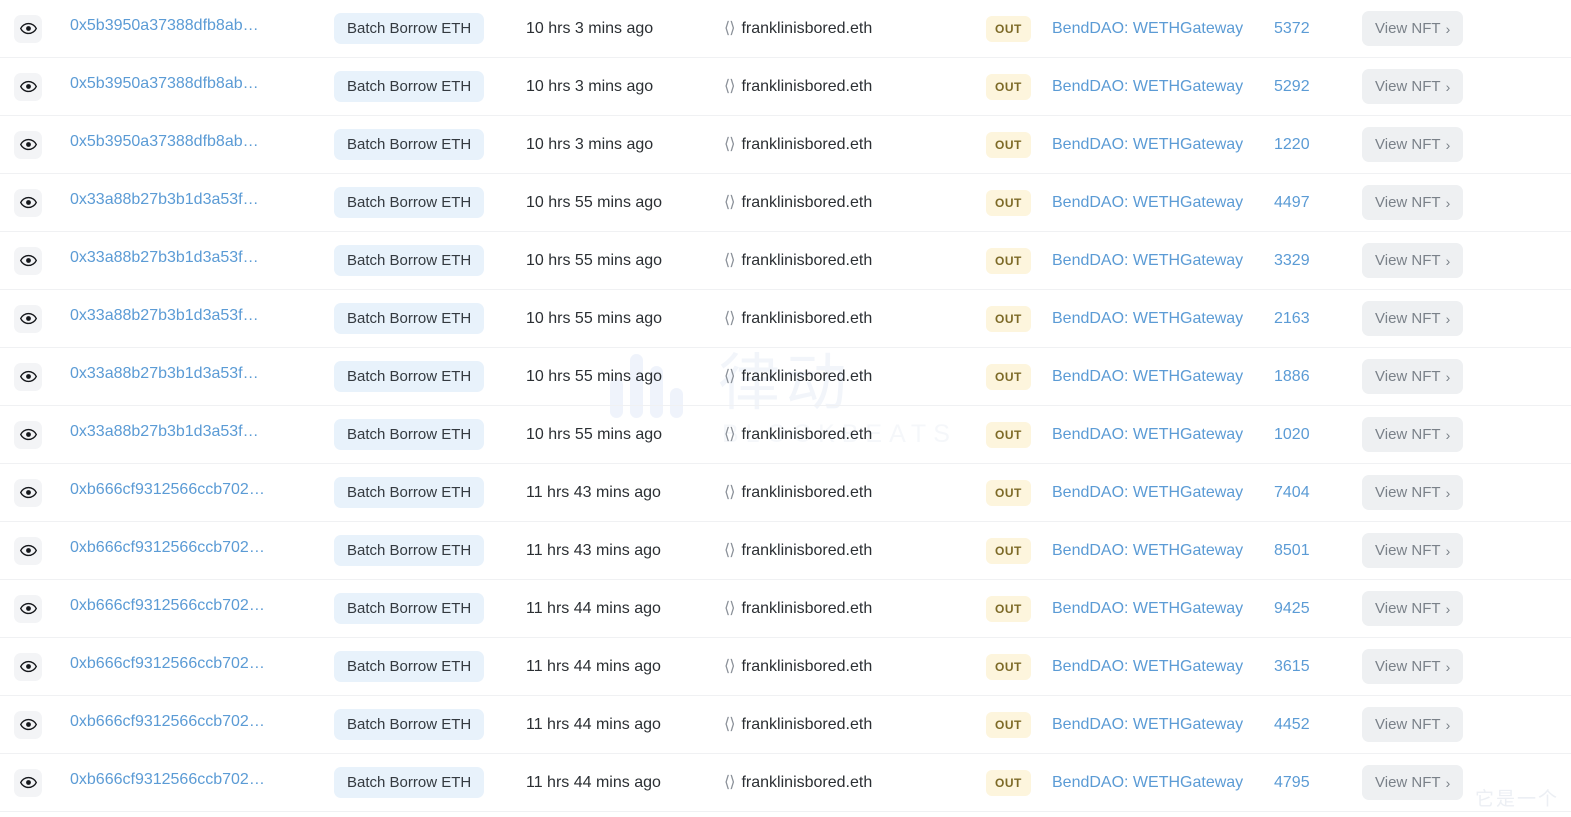 The width and height of the screenshot is (1571, 817). What do you see at coordinates (1292, 376) in the screenshot?
I see `token-id-link: 1886` at bounding box center [1292, 376].